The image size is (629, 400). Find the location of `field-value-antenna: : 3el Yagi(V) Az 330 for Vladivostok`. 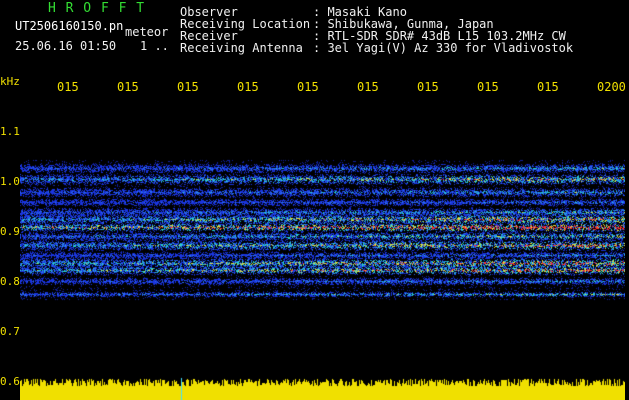

field-value-antenna: : 3el Yagi(V) Az 330 for Vladivostok is located at coordinates (443, 48).